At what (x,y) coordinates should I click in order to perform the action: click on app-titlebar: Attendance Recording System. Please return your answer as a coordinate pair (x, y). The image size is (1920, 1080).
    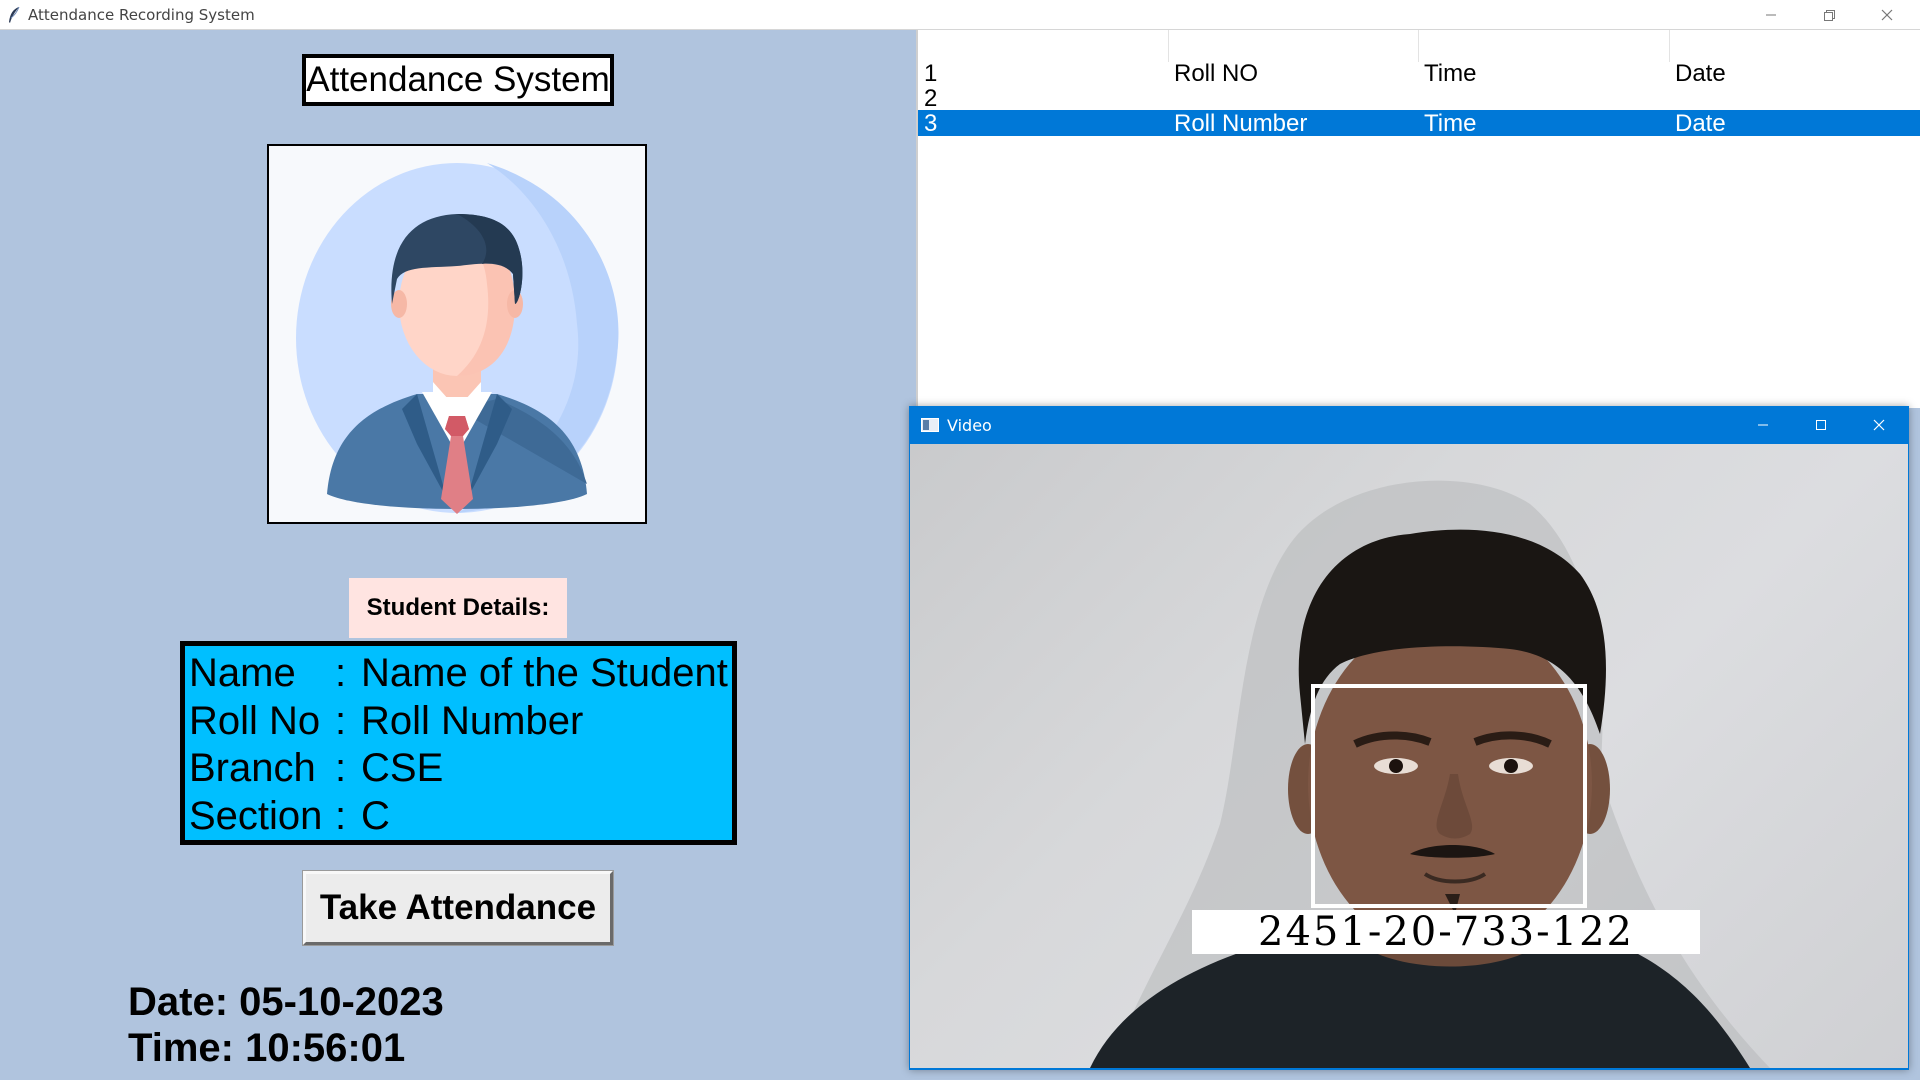
    Looking at the image, I should click on (960, 15).